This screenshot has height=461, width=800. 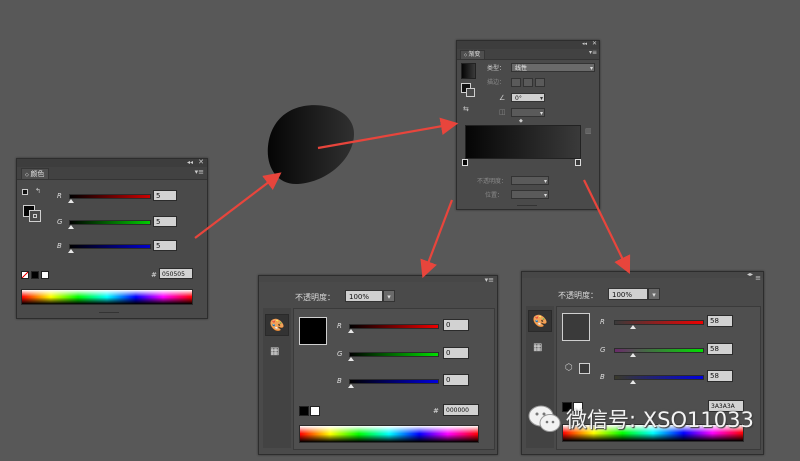 What do you see at coordinates (165, 245) in the screenshot?
I see `b-value-field: 5` at bounding box center [165, 245].